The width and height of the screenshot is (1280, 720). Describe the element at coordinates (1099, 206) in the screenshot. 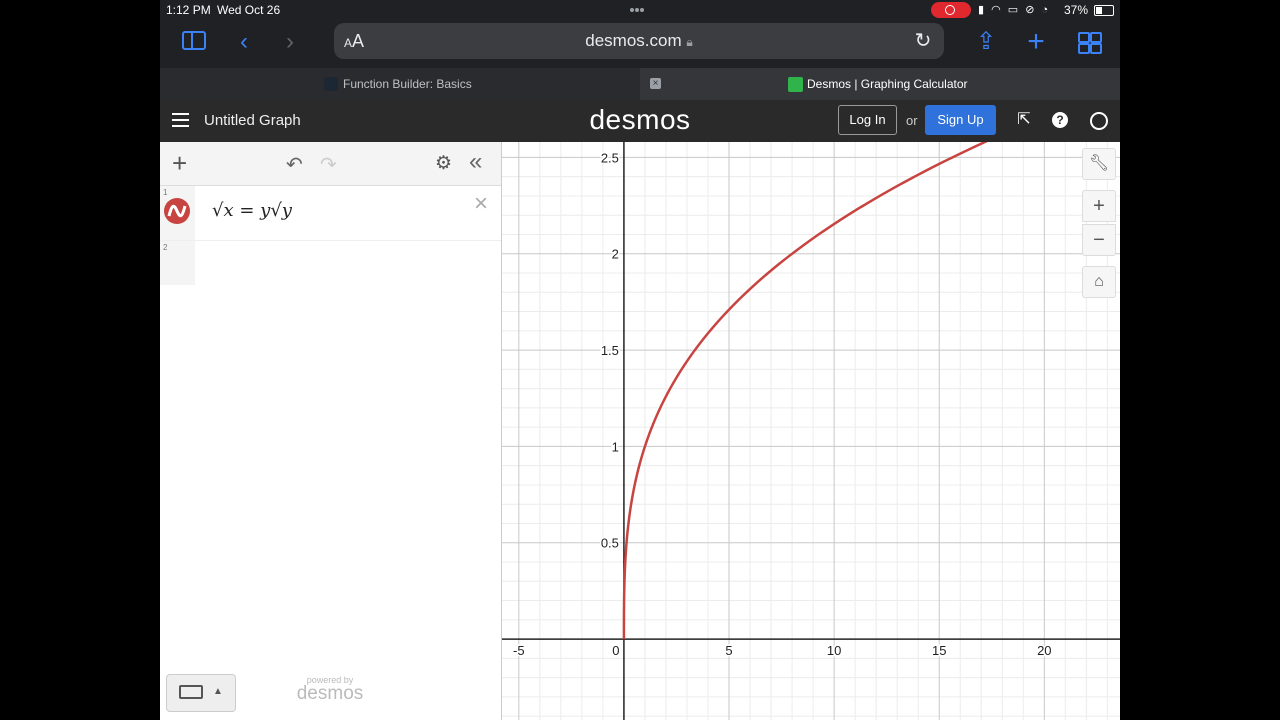

I see `zoom-in-button: +` at that location.